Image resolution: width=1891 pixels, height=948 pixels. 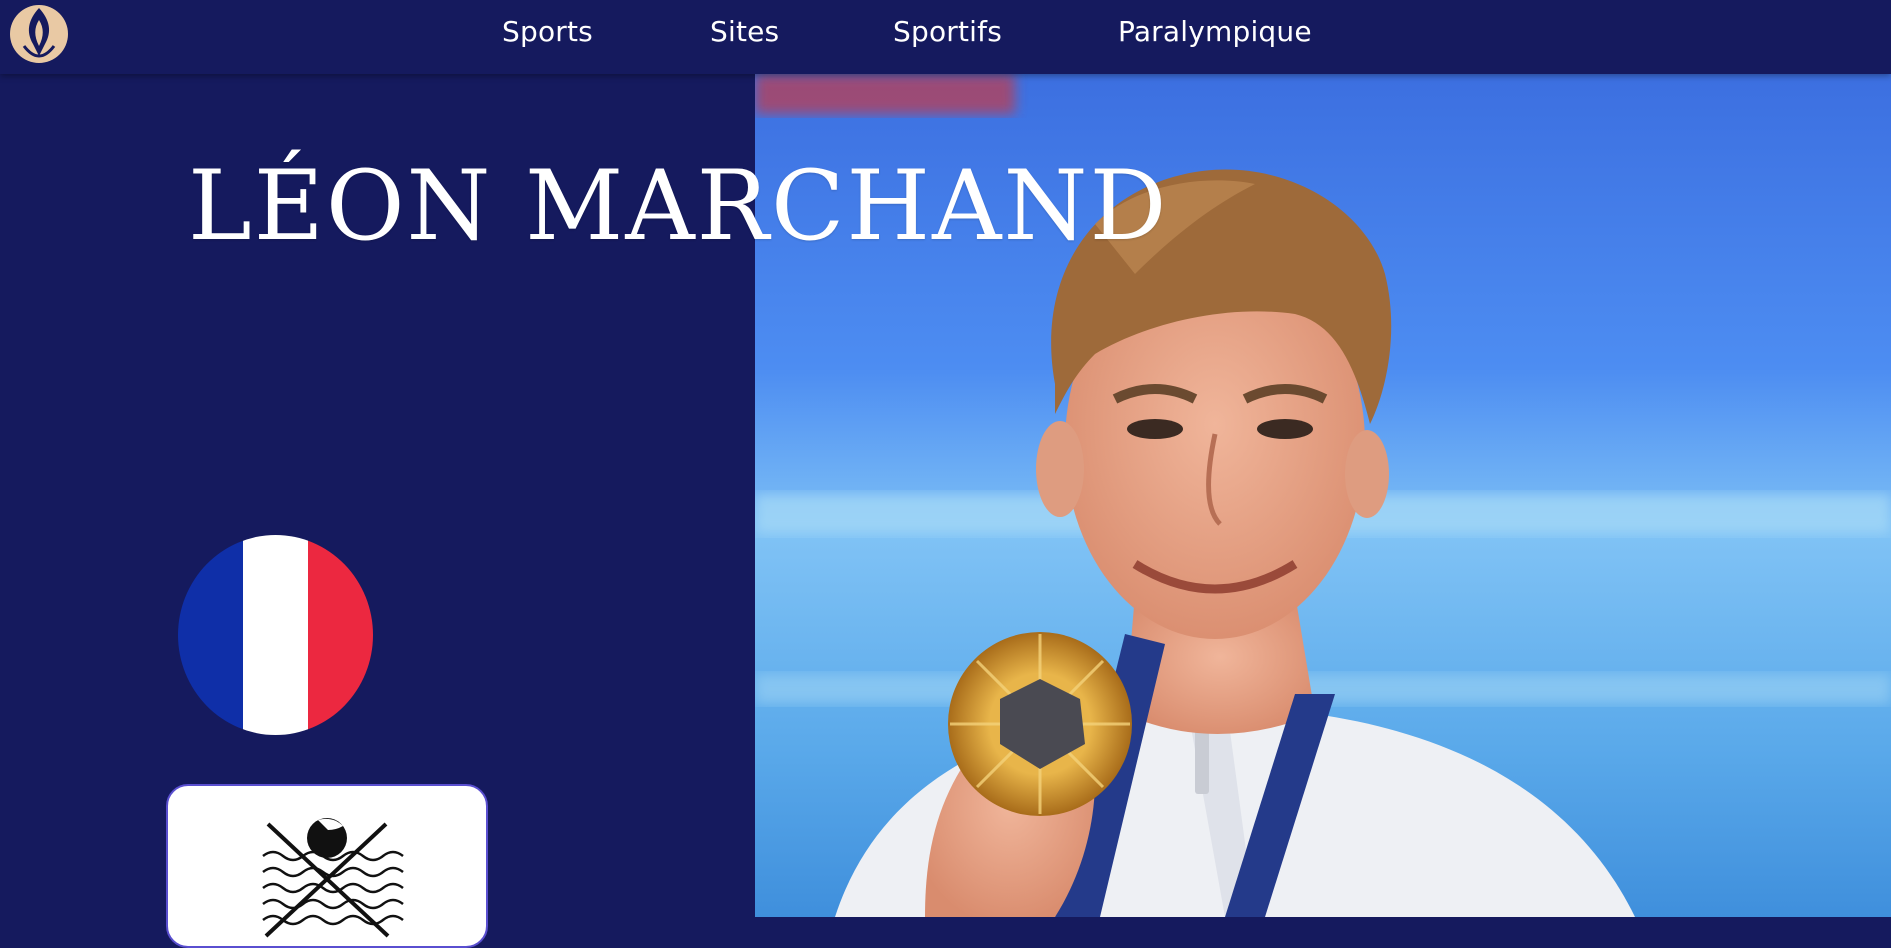 I want to click on nav-item-sites: Sites, so click(x=744, y=31).